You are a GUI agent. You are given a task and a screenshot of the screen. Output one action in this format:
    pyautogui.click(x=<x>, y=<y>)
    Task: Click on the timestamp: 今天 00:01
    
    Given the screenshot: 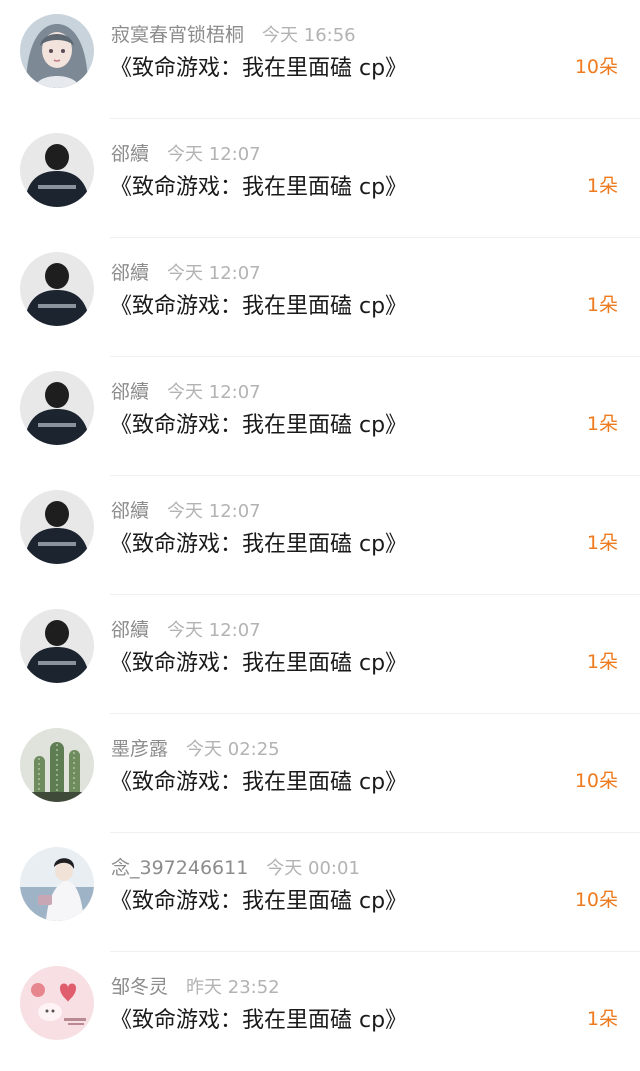 What is the action you would take?
    pyautogui.click(x=313, y=868)
    